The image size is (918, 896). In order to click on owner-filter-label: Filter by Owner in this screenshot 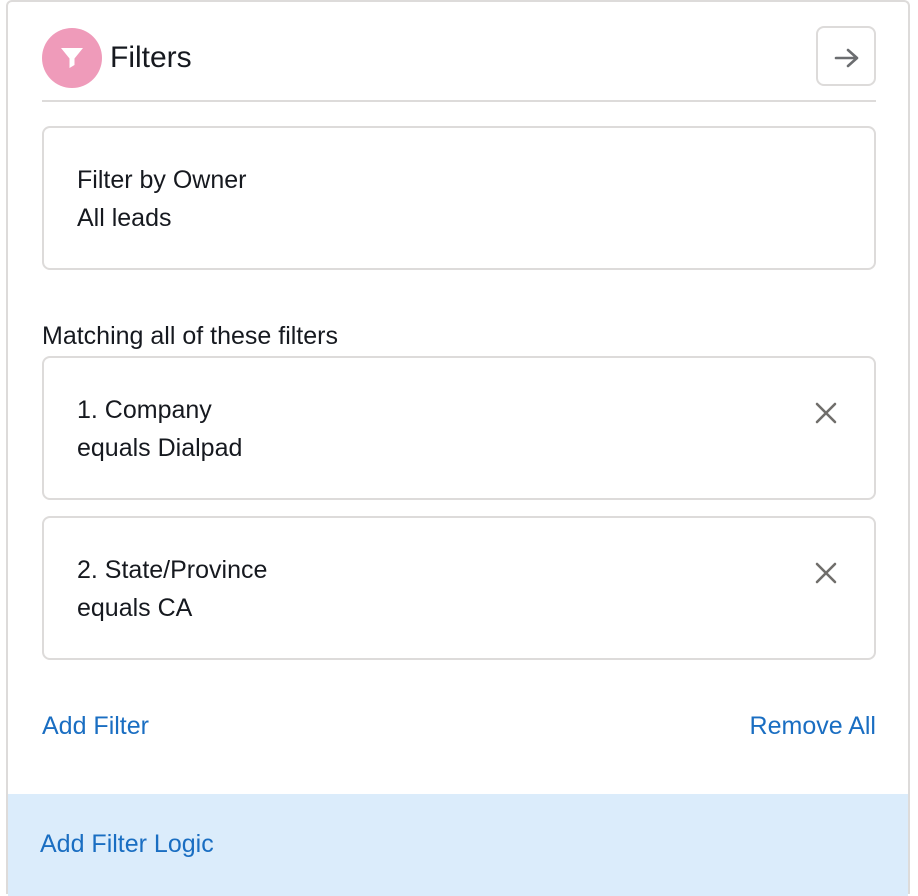, I will do `click(162, 180)`.